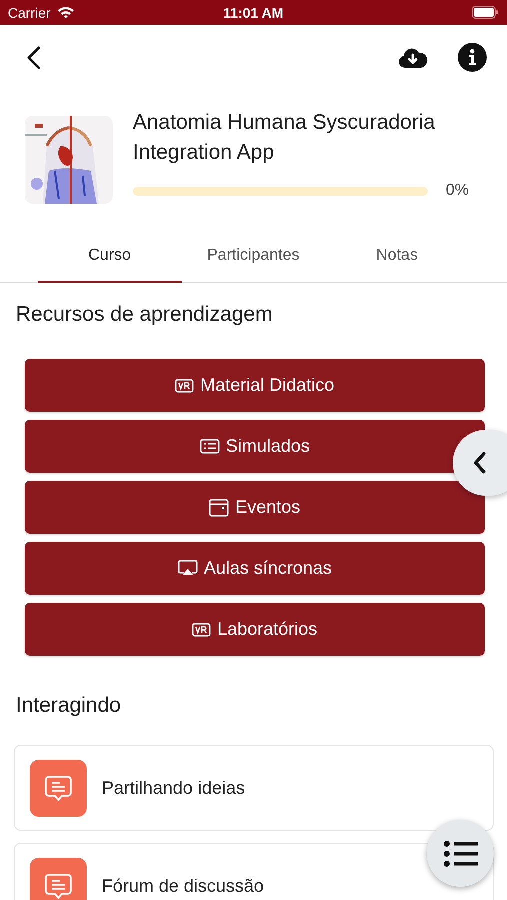 Image resolution: width=507 pixels, height=900 pixels. What do you see at coordinates (397, 256) in the screenshot?
I see `tab: Notas` at bounding box center [397, 256].